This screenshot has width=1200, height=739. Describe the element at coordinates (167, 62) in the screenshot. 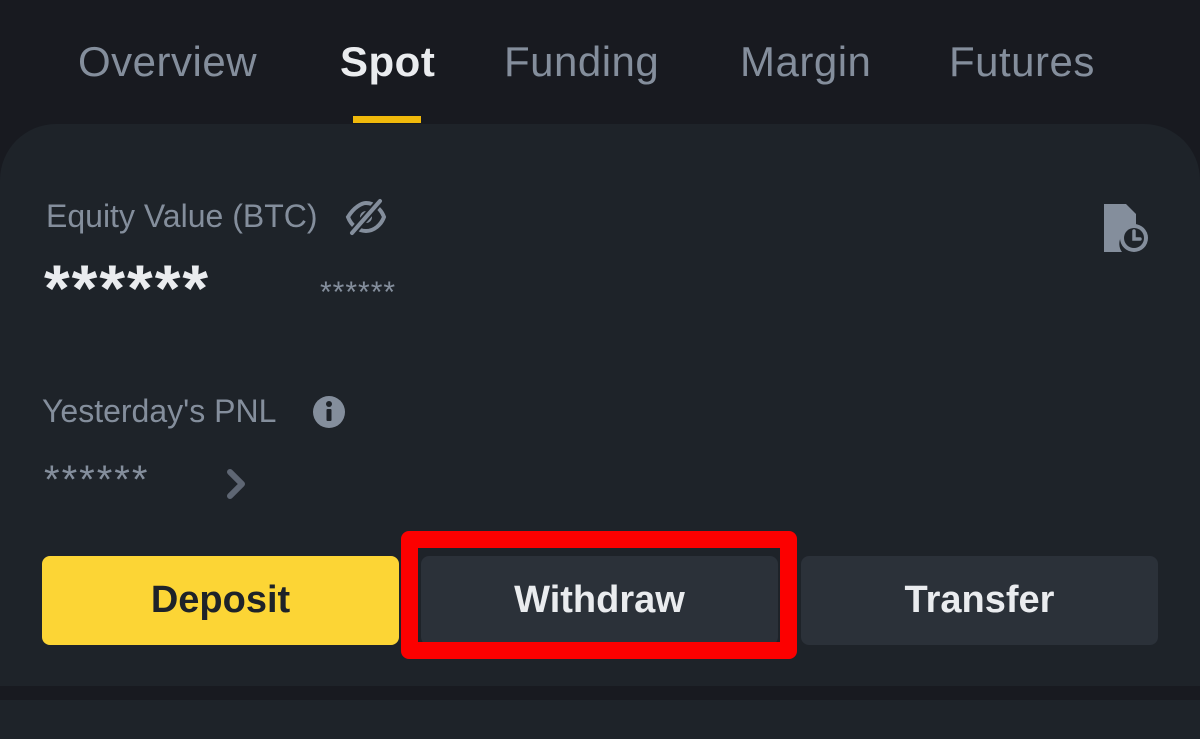

I see `tab-overview: Overview` at that location.